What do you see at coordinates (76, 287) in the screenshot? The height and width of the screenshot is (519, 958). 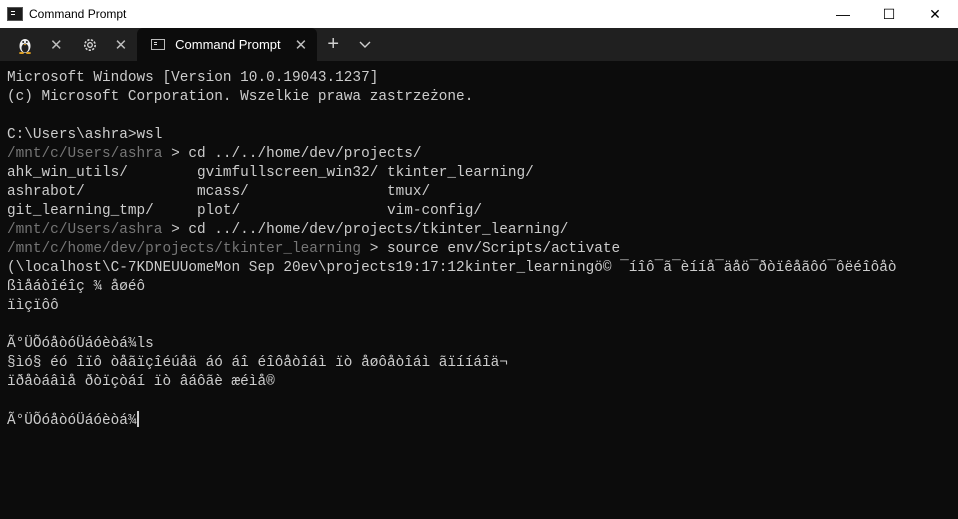 I see `line-text: ßìåáòîéîç ¾ åøéô` at bounding box center [76, 287].